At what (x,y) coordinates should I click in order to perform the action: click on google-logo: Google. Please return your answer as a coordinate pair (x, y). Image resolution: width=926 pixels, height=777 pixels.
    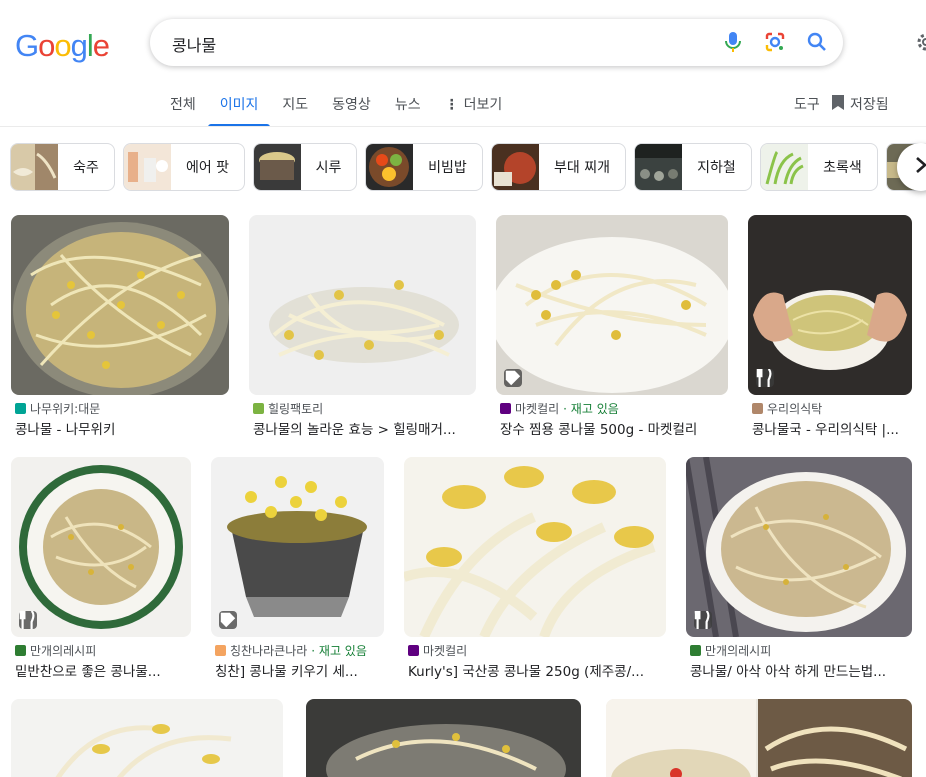
    Looking at the image, I should click on (62, 46).